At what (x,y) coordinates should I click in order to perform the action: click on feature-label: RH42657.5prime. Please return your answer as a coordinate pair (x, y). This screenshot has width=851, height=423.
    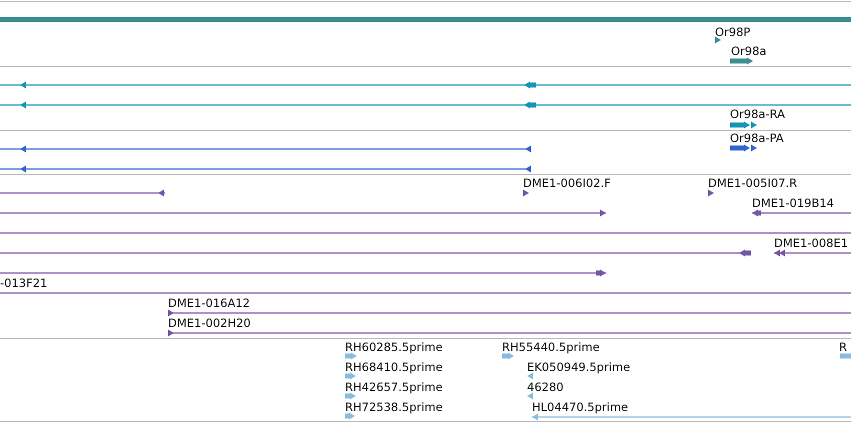
    Looking at the image, I should click on (394, 387).